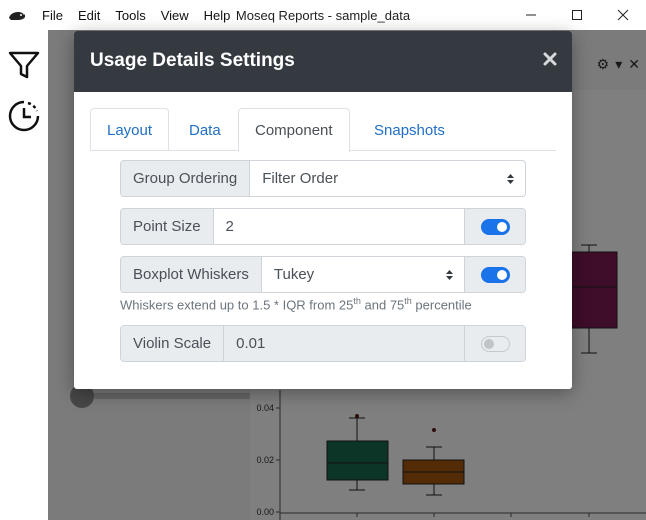 This screenshot has width=646, height=520. Describe the element at coordinates (17, 16) in the screenshot. I see `app-logo-icon` at that location.